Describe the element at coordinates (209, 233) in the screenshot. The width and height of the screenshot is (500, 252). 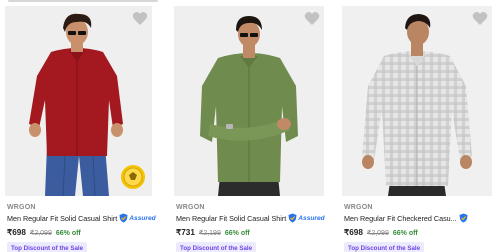
I see `original-price: ₹2,199` at that location.